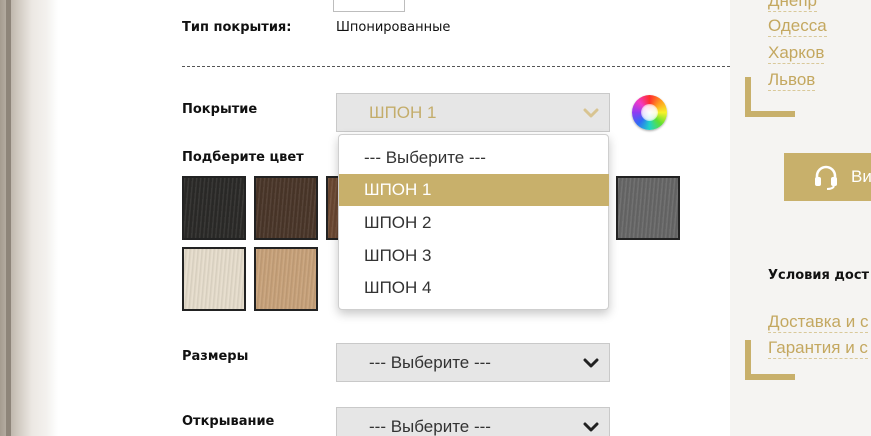 This screenshot has height=436, width=871. Describe the element at coordinates (796, 53) in the screenshot. I see `city-link: Харков` at that location.